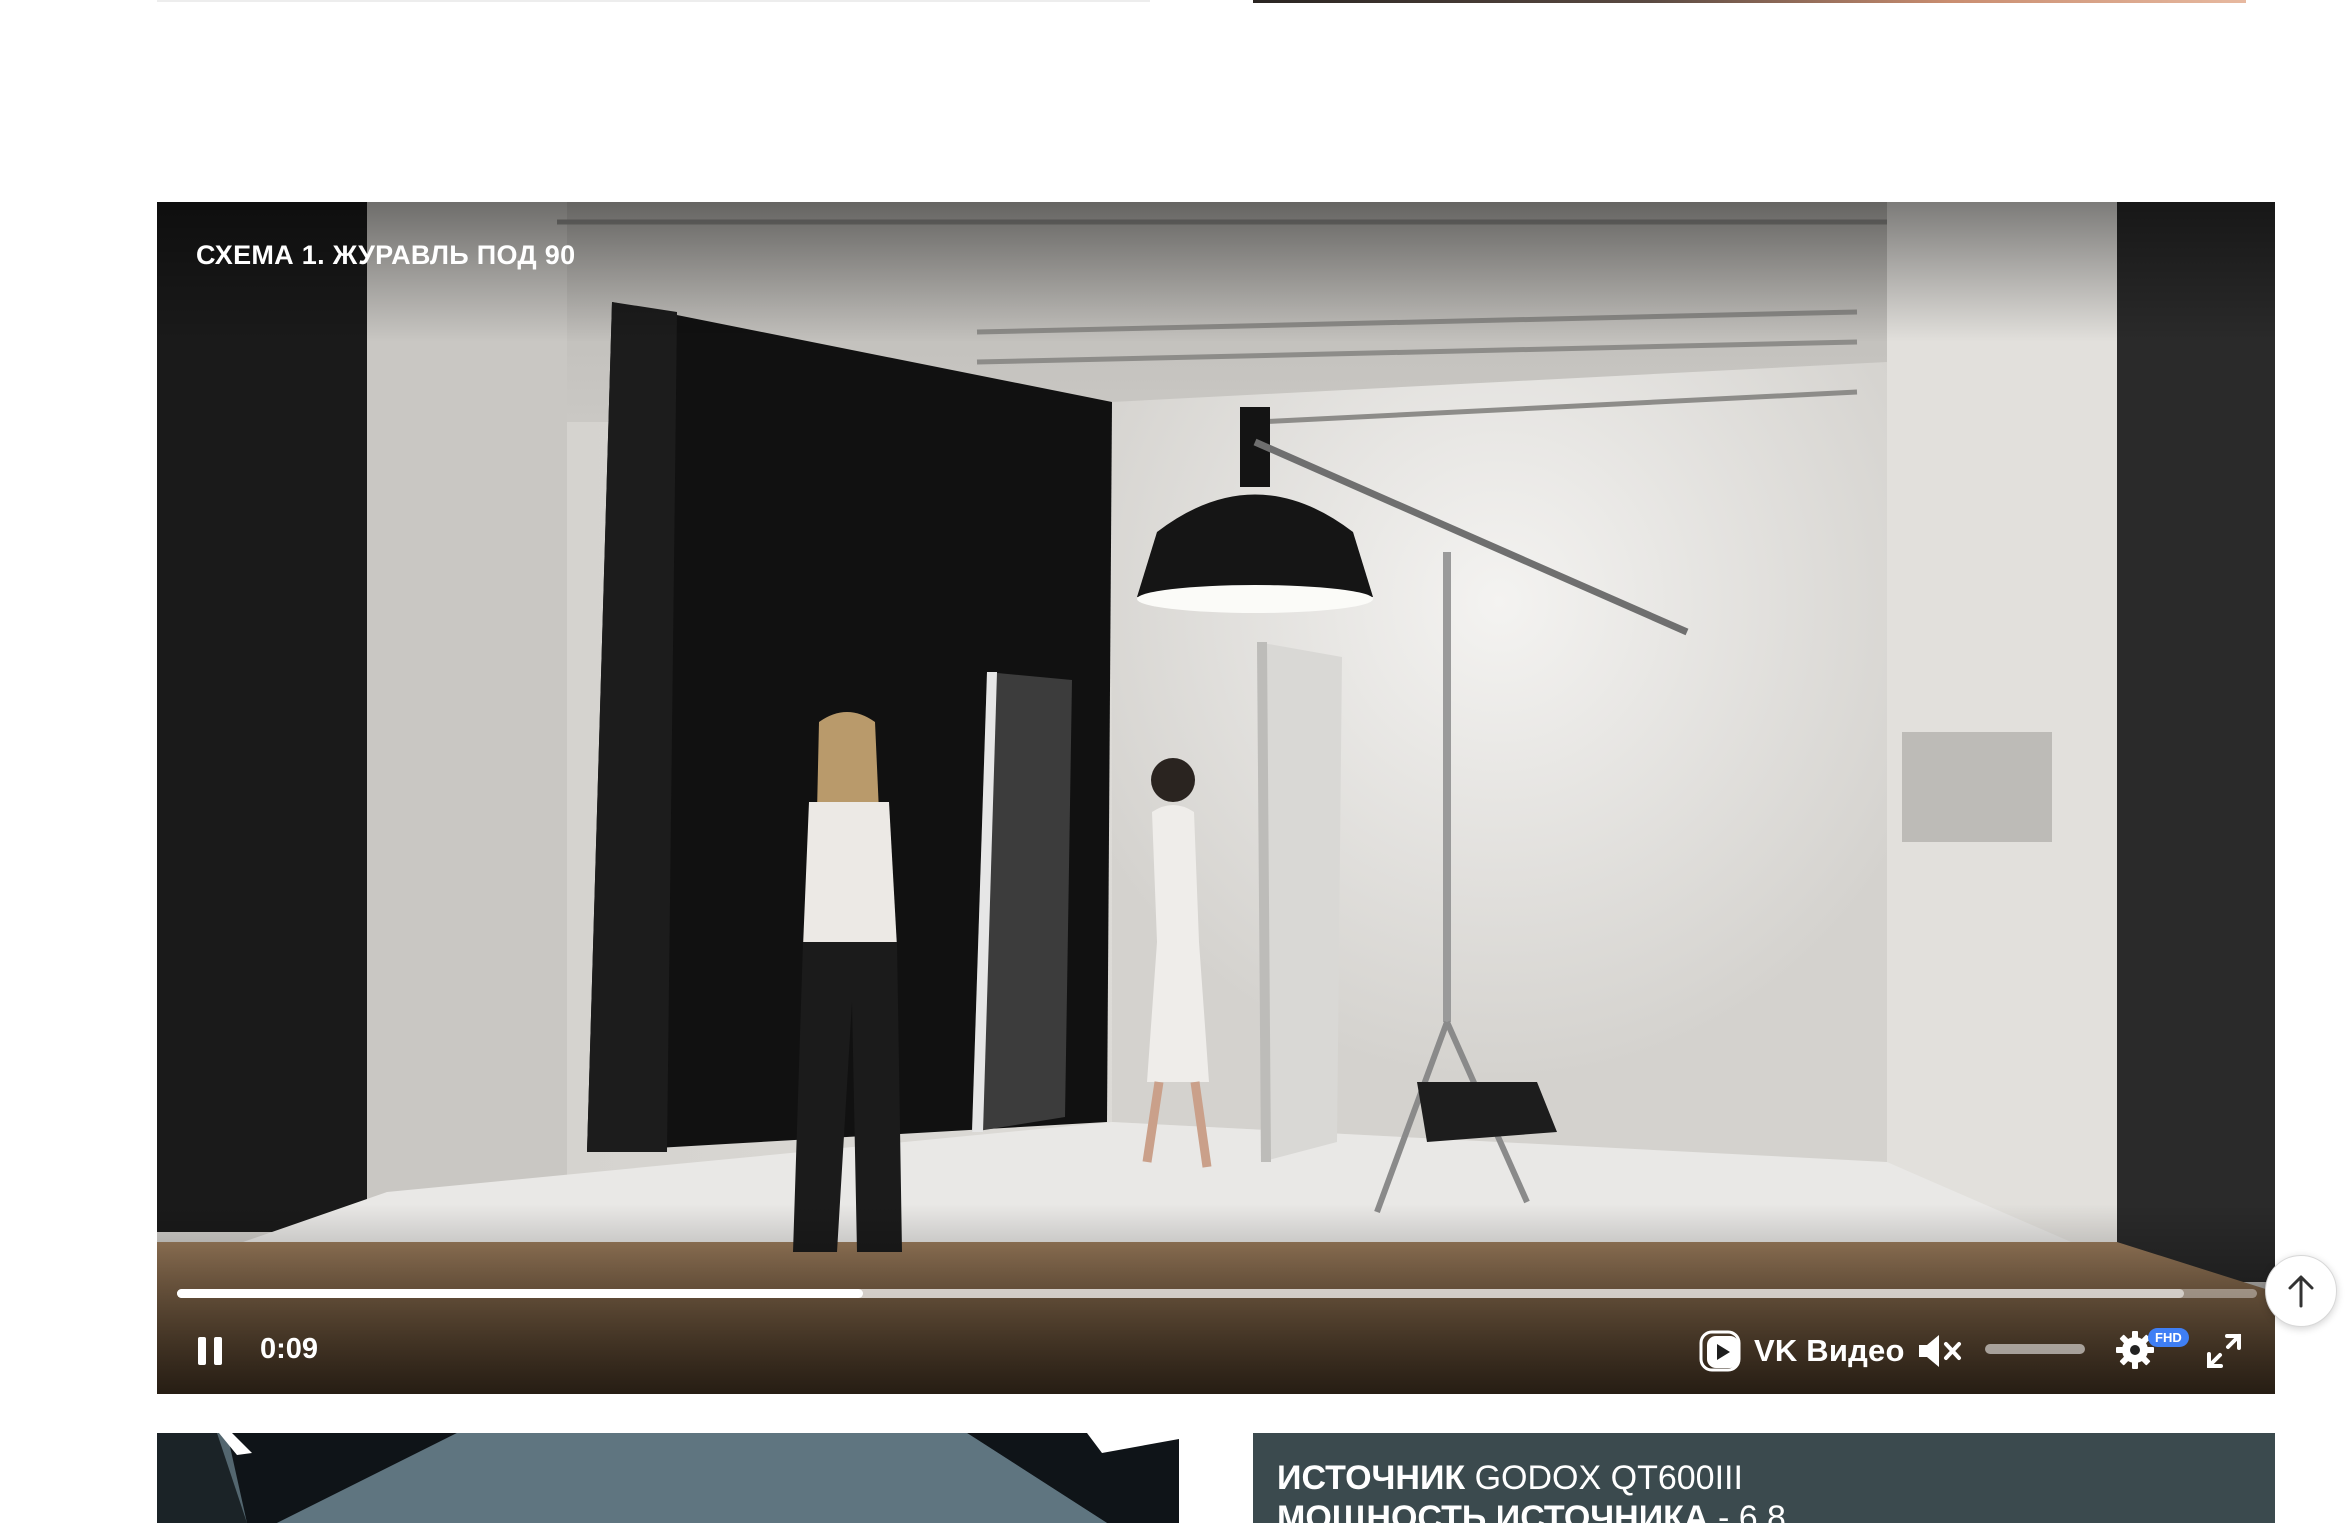 The width and height of the screenshot is (2348, 1523). I want to click on fullscreen-button, so click(2224, 1351).